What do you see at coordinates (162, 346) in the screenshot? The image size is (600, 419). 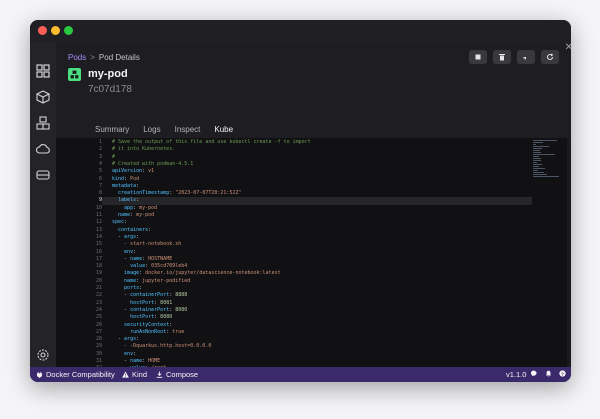 I see `code-text: - -Dquarkus.http.host=0.0.0.0` at bounding box center [162, 346].